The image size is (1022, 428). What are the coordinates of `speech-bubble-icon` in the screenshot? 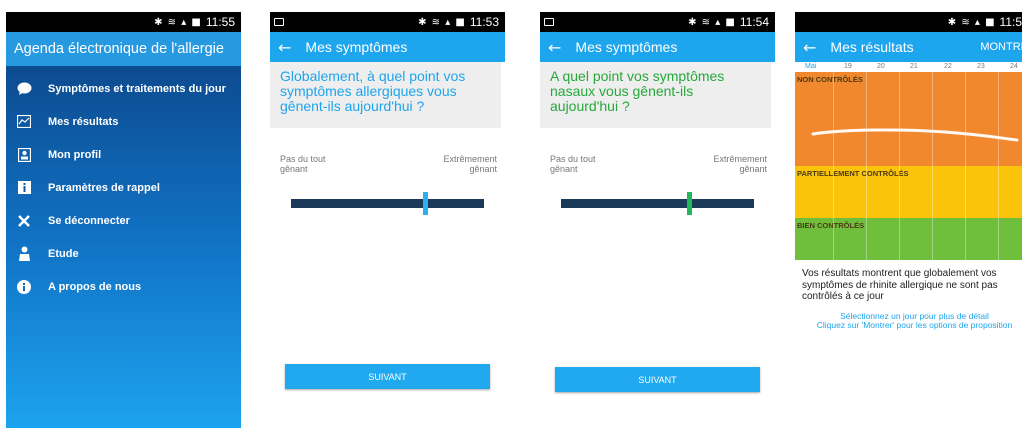 It's located at (24, 89).